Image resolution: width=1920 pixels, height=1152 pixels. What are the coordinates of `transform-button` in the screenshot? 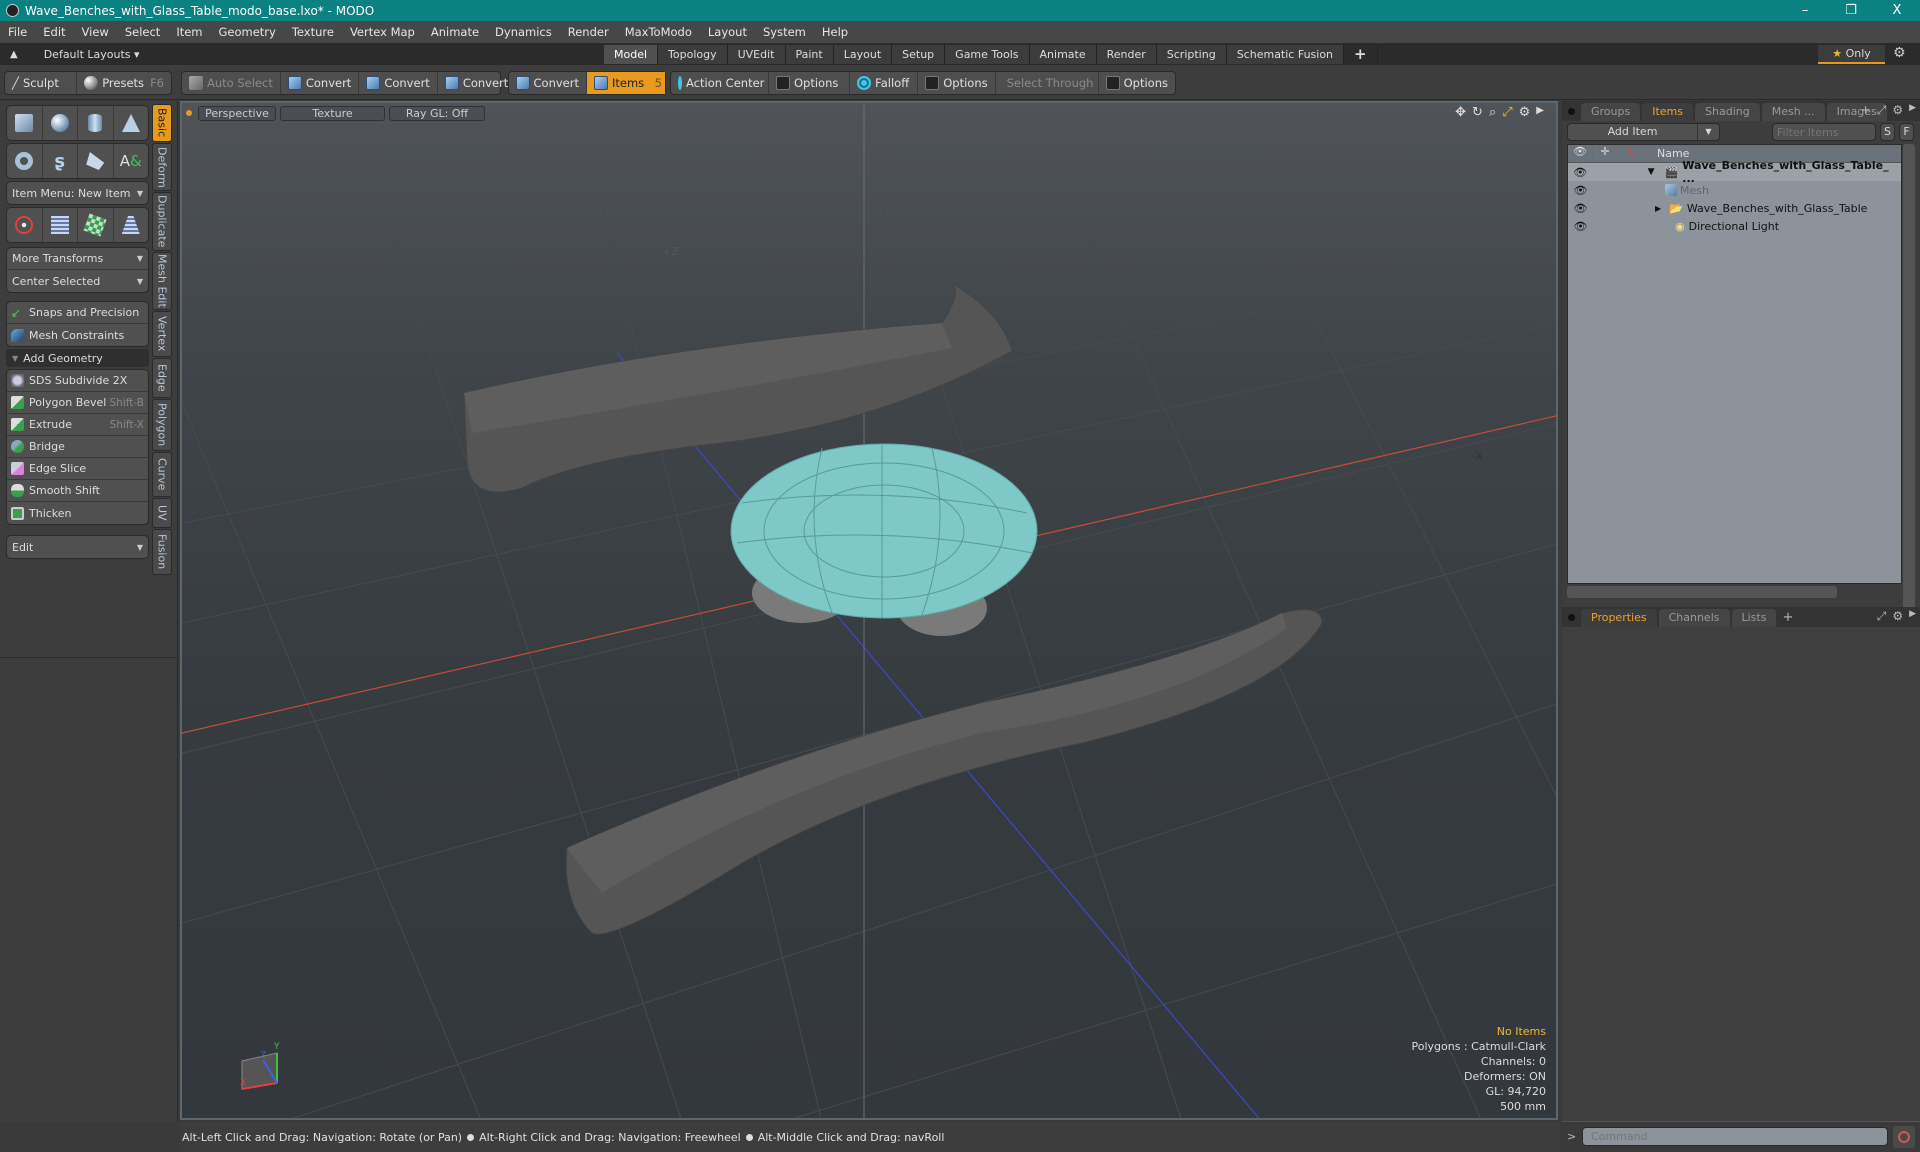 It's located at (25, 225).